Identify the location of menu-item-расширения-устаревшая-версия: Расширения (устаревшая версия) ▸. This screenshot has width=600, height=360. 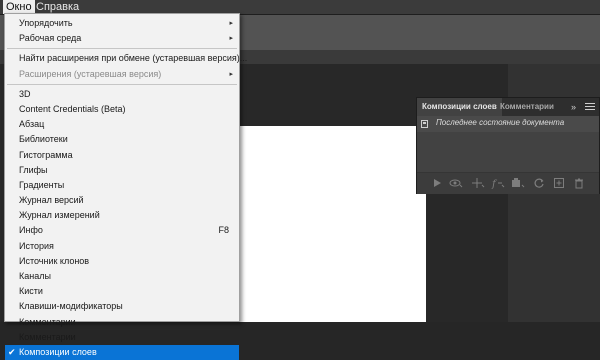
(122, 74).